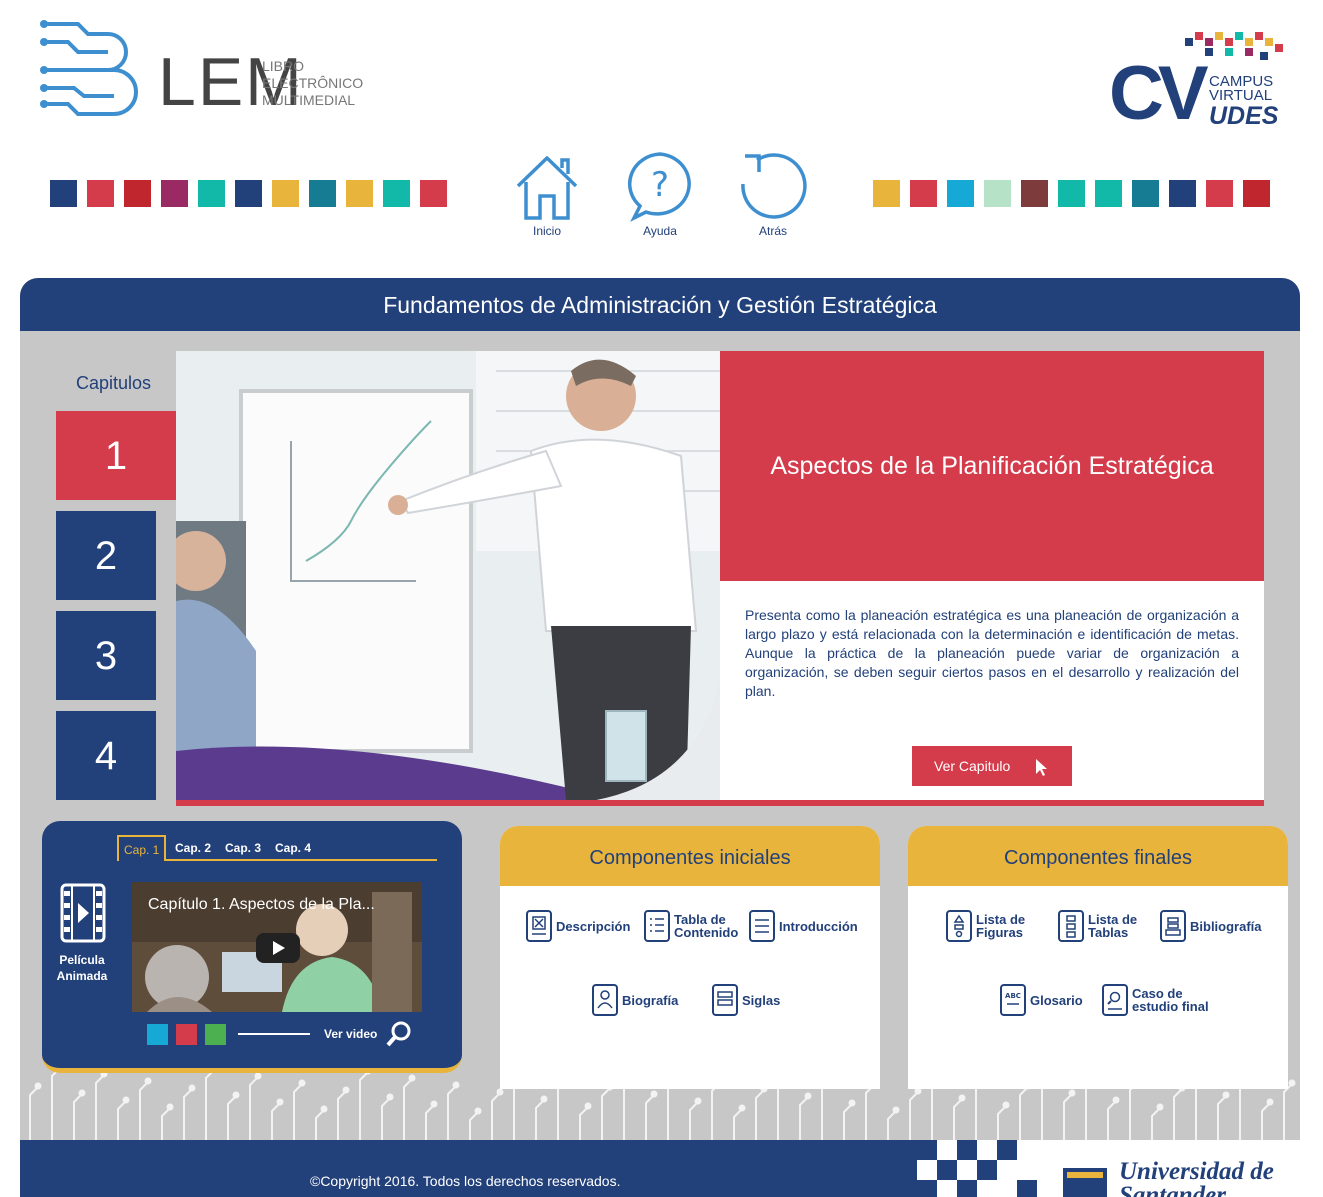  I want to click on feature-underline, so click(720, 803).